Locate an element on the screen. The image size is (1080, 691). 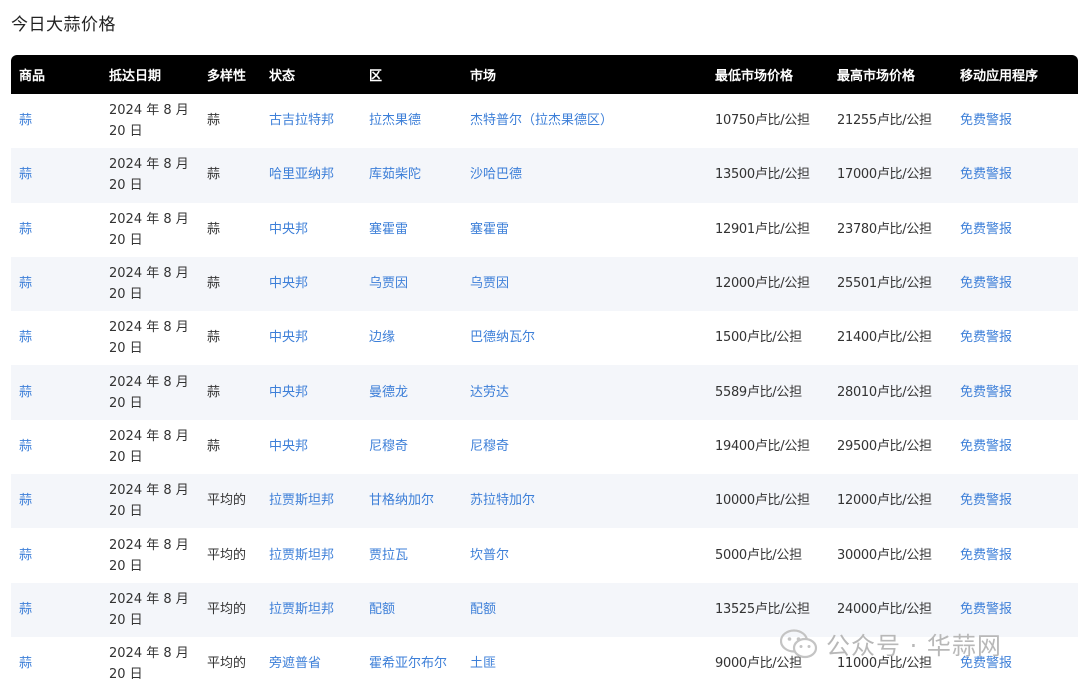
cell-market: 配额 is located at coordinates (584, 610).